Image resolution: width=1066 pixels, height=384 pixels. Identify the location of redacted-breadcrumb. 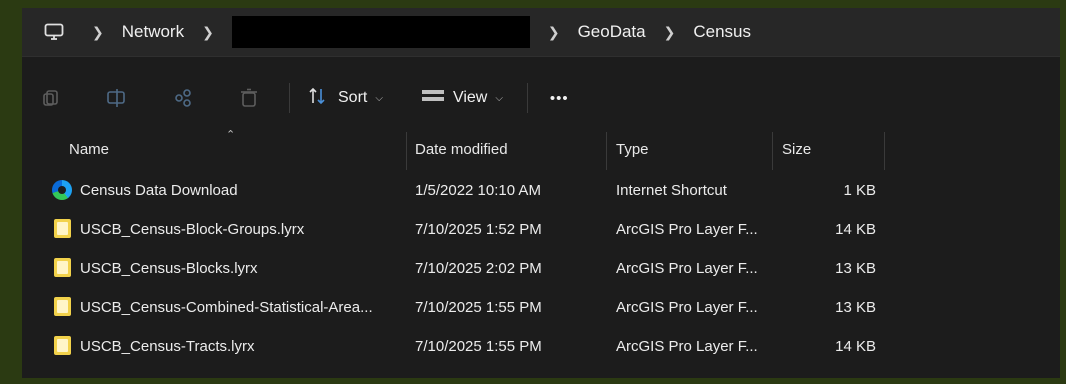
(380, 32).